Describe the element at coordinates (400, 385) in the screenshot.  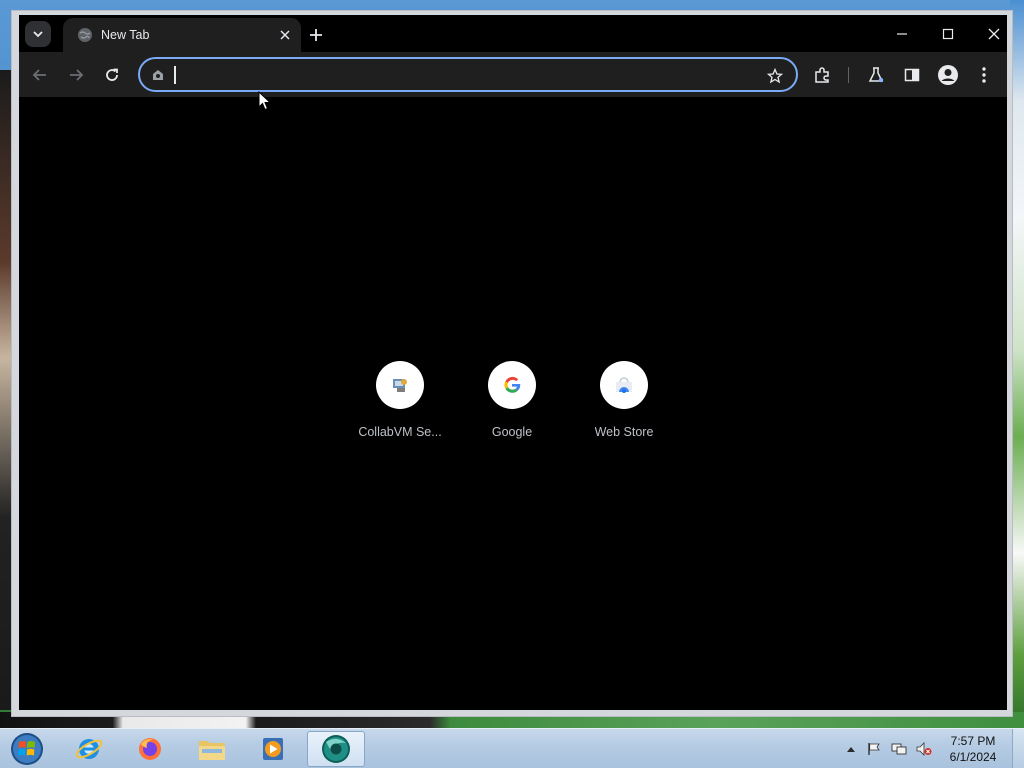
I see `collabvm-icon` at that location.